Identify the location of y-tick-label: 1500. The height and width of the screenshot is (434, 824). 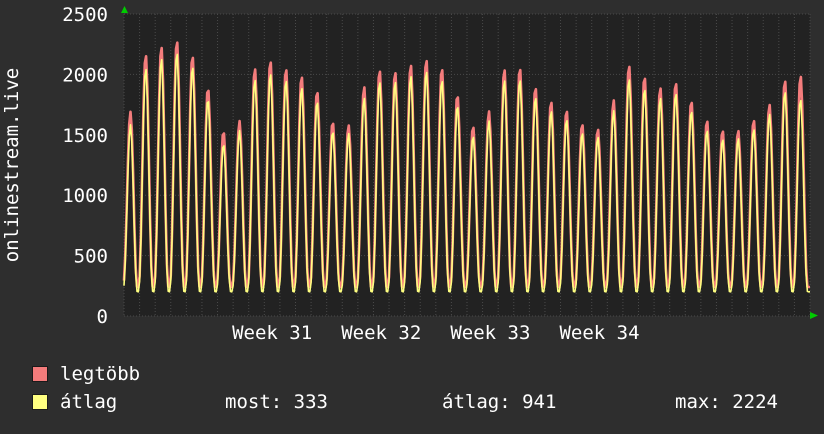
(85, 136).